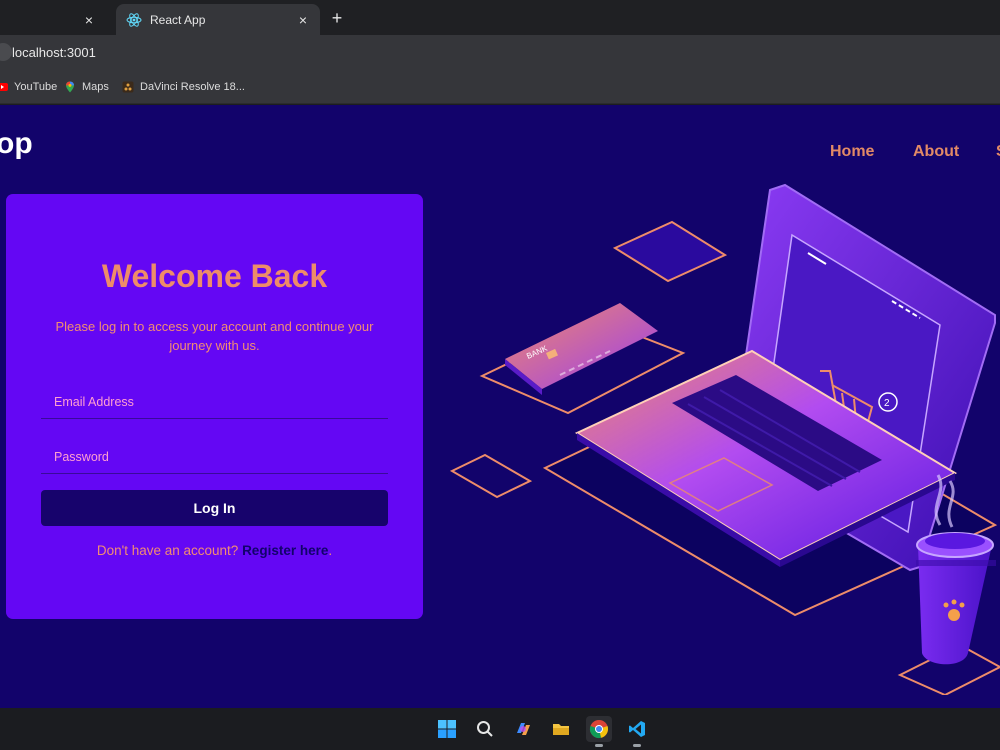 This screenshot has height=750, width=1000. Describe the element at coordinates (330, 550) in the screenshot. I see `register-suffix: .` at that location.